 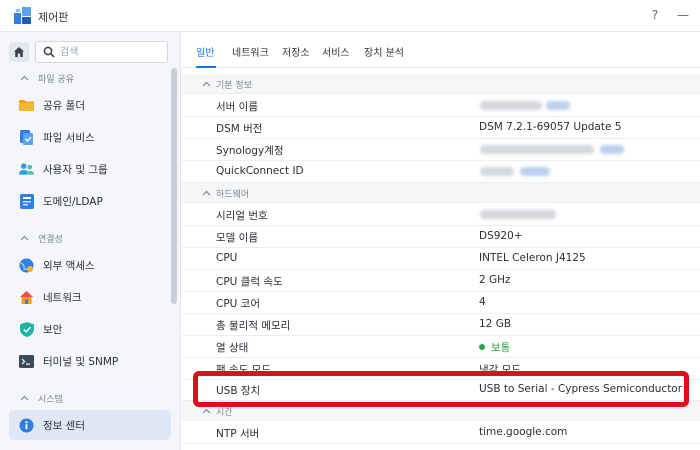 What do you see at coordinates (655, 15) in the screenshot?
I see `help-button: ?` at bounding box center [655, 15].